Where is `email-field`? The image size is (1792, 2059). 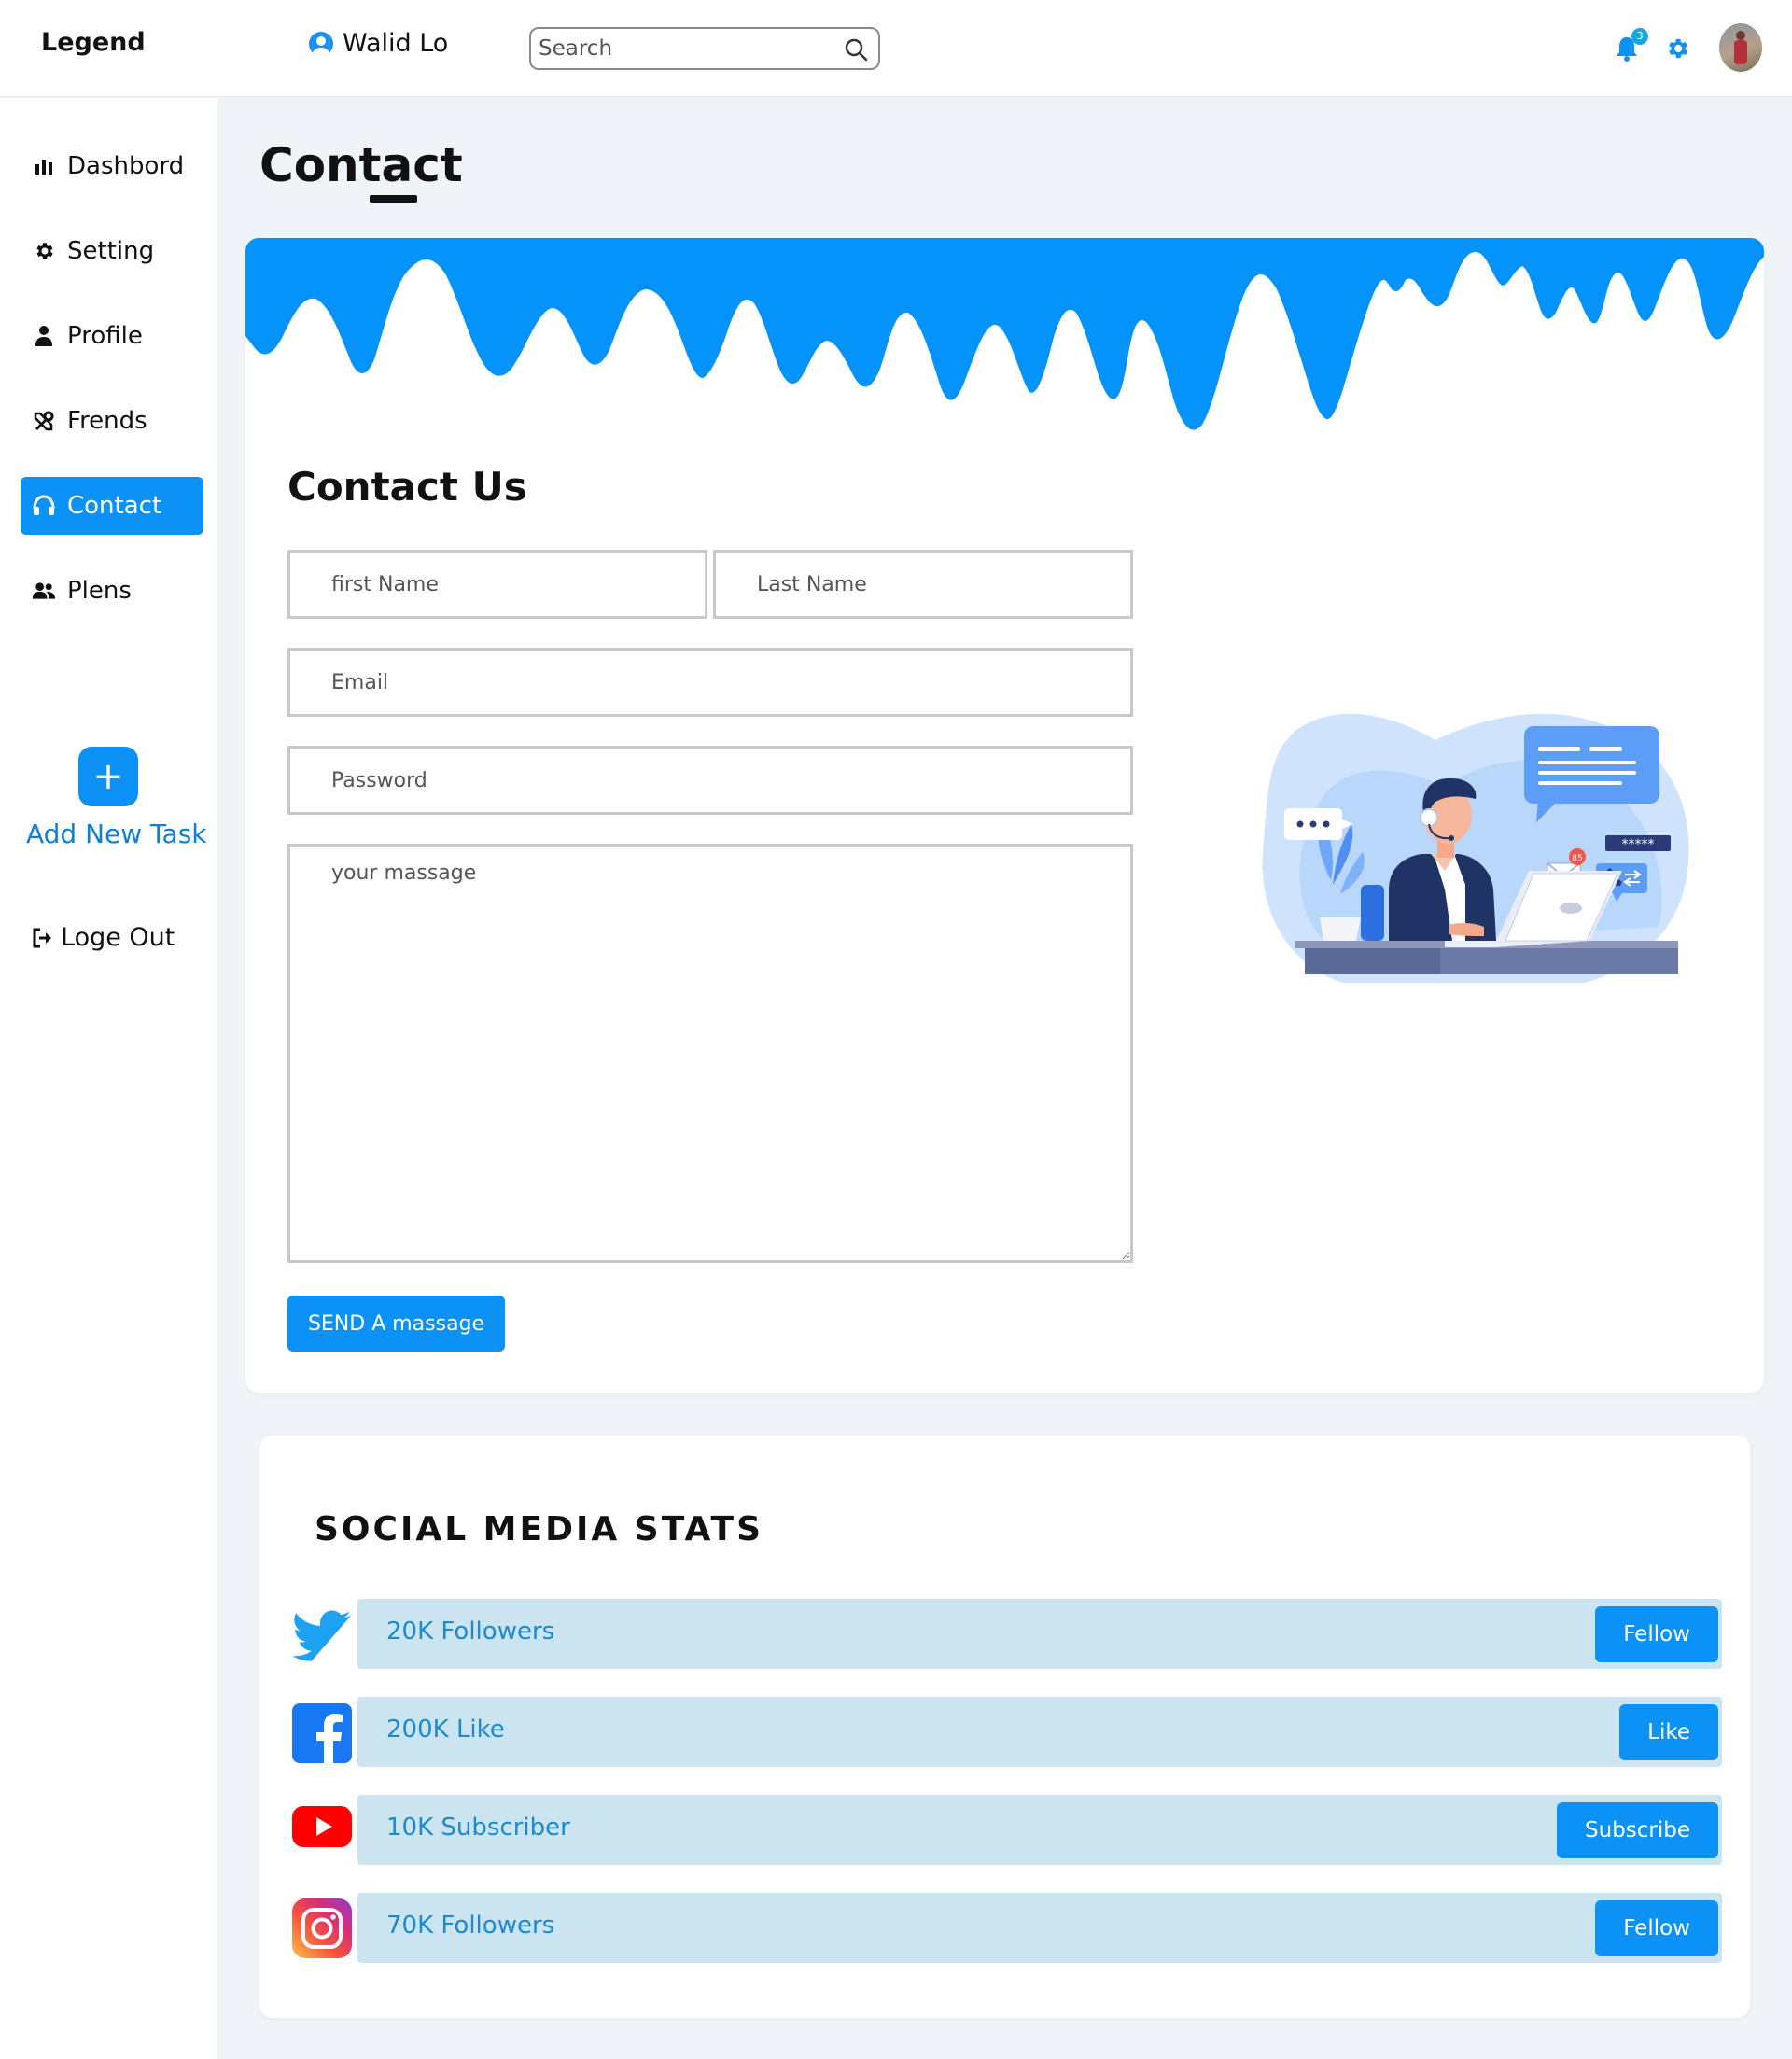 email-field is located at coordinates (710, 682).